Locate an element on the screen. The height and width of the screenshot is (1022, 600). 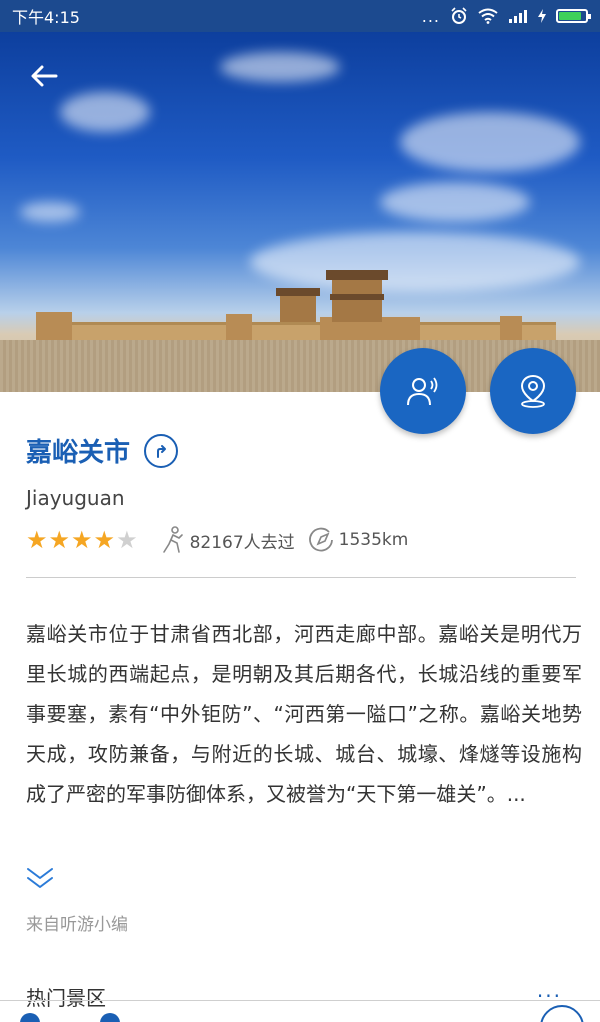
distance: 1535km is located at coordinates (358, 540).